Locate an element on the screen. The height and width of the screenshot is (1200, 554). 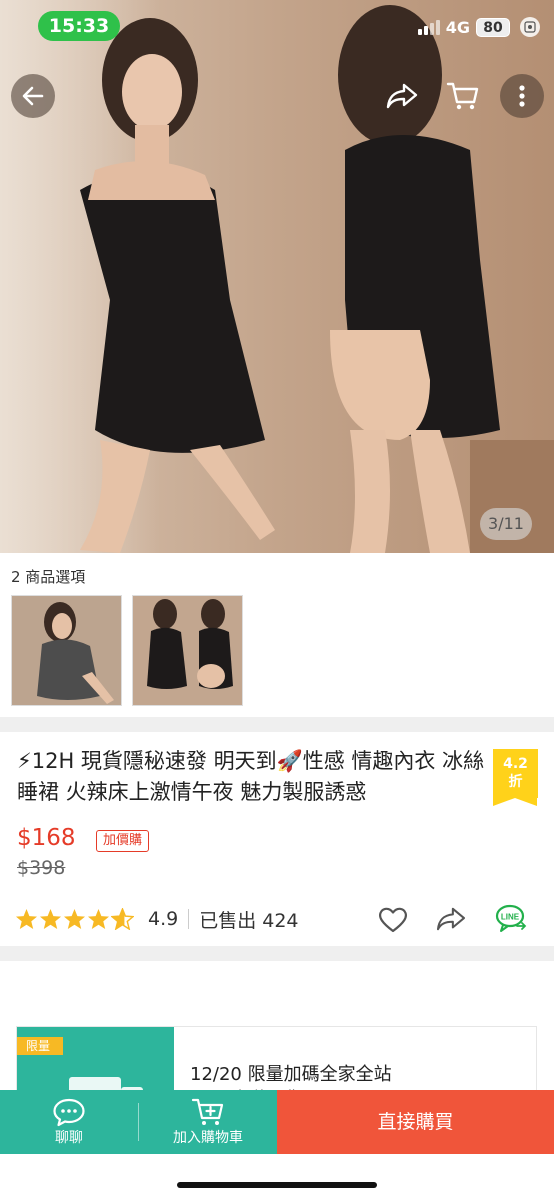
network-type: 4G is located at coordinates (457, 27).